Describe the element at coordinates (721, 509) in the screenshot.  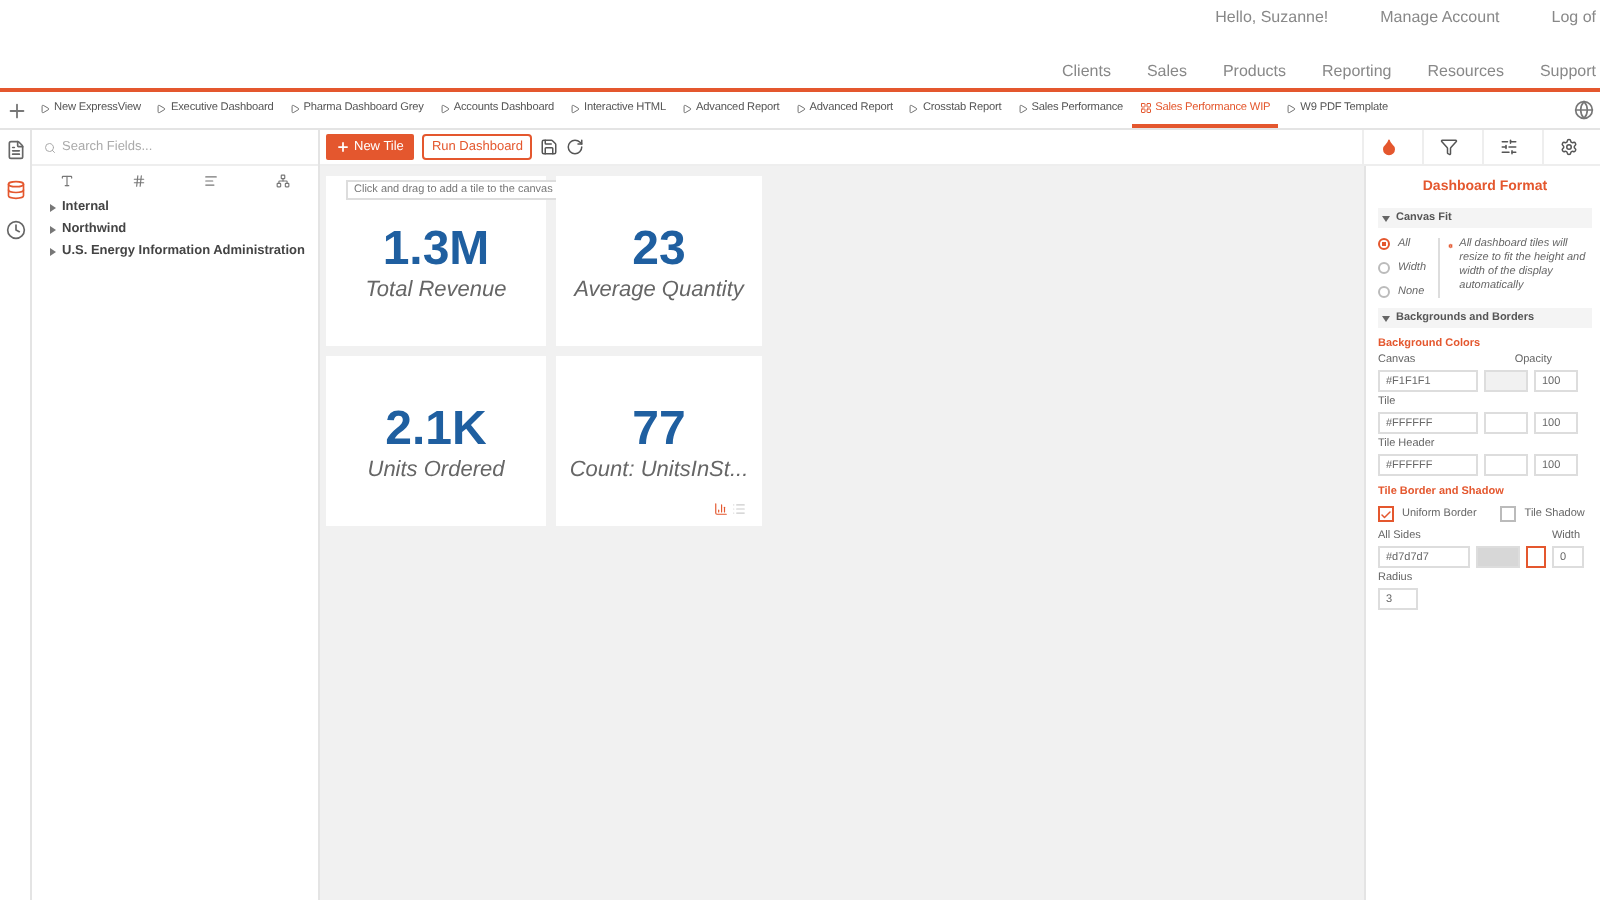
I see `bar-chart-icon` at that location.